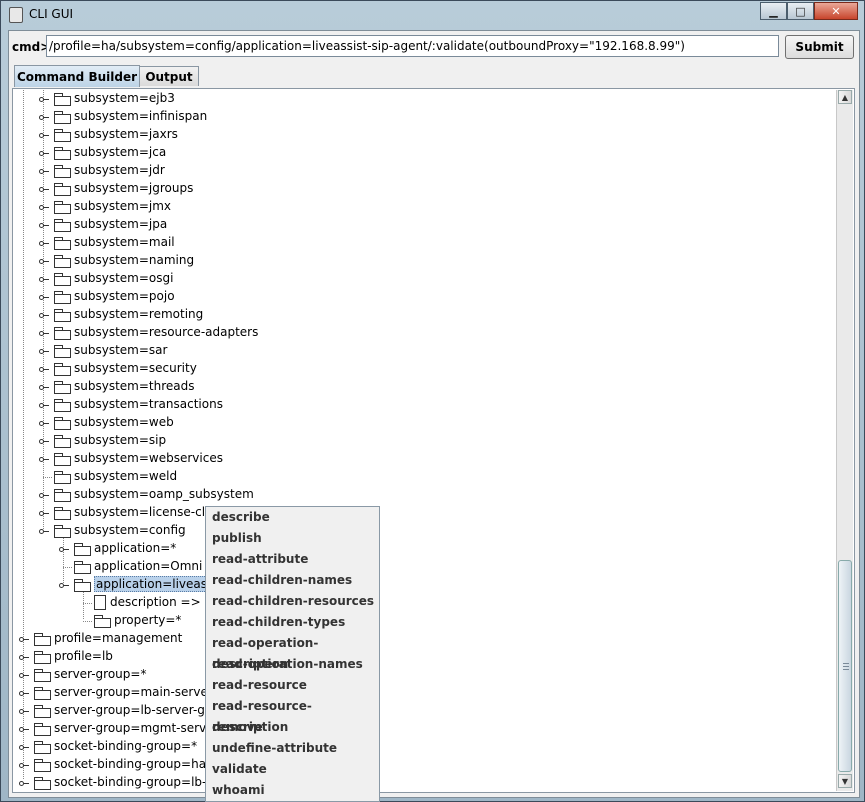 This screenshot has height=802, width=865. Describe the element at coordinates (292, 685) in the screenshot. I see `menu-item-read-resource: read-resource` at that location.